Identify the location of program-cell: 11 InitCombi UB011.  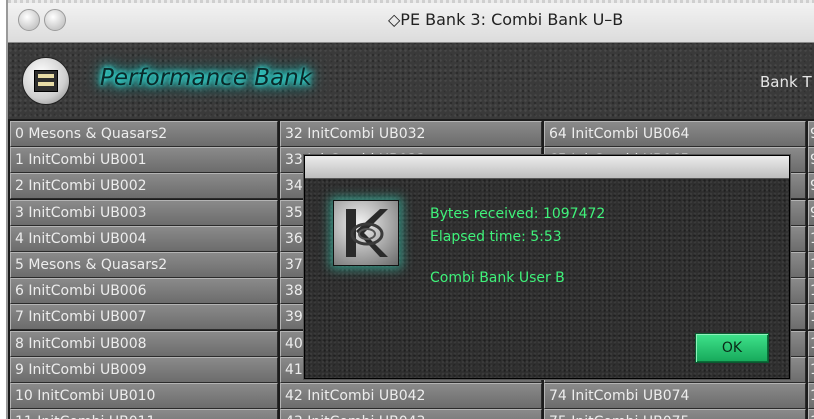
(144, 414).